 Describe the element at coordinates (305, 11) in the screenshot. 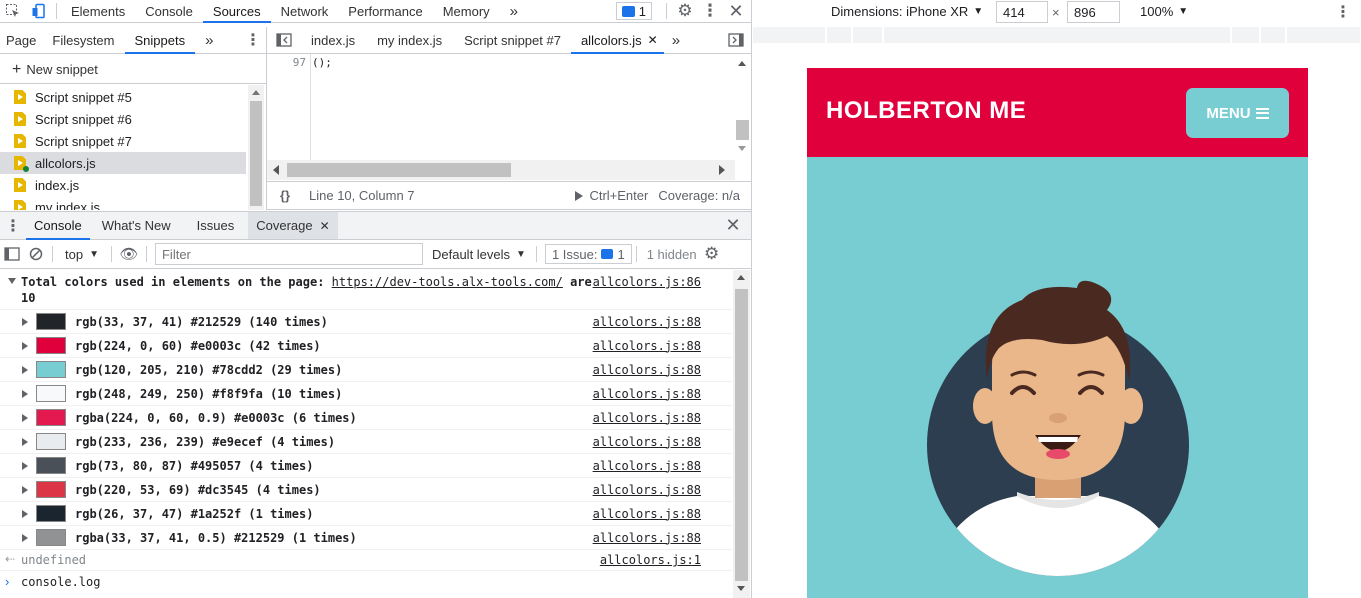

I see `tab-network: Network` at that location.